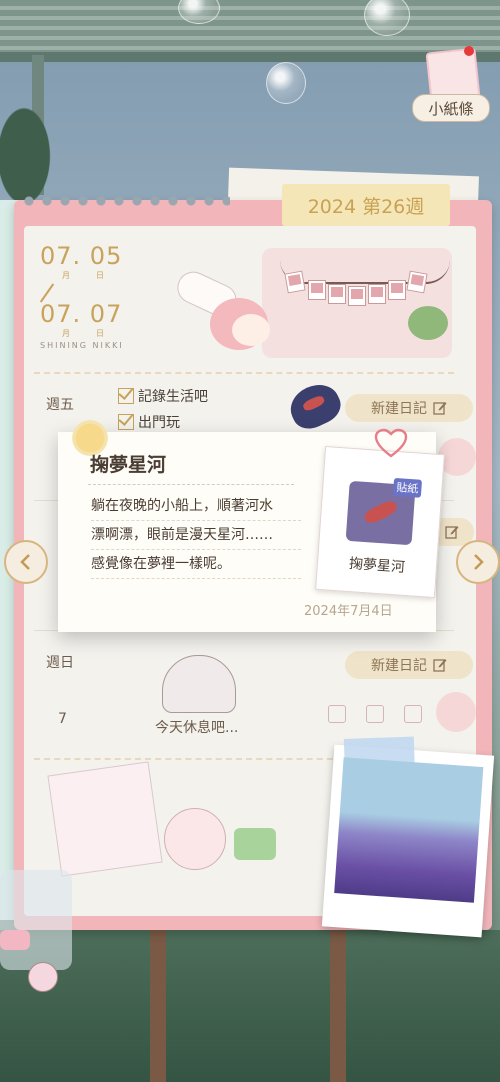 The height and width of the screenshot is (1082, 500). Describe the element at coordinates (451, 84) in the screenshot. I see `note-button: 小紙條` at that location.